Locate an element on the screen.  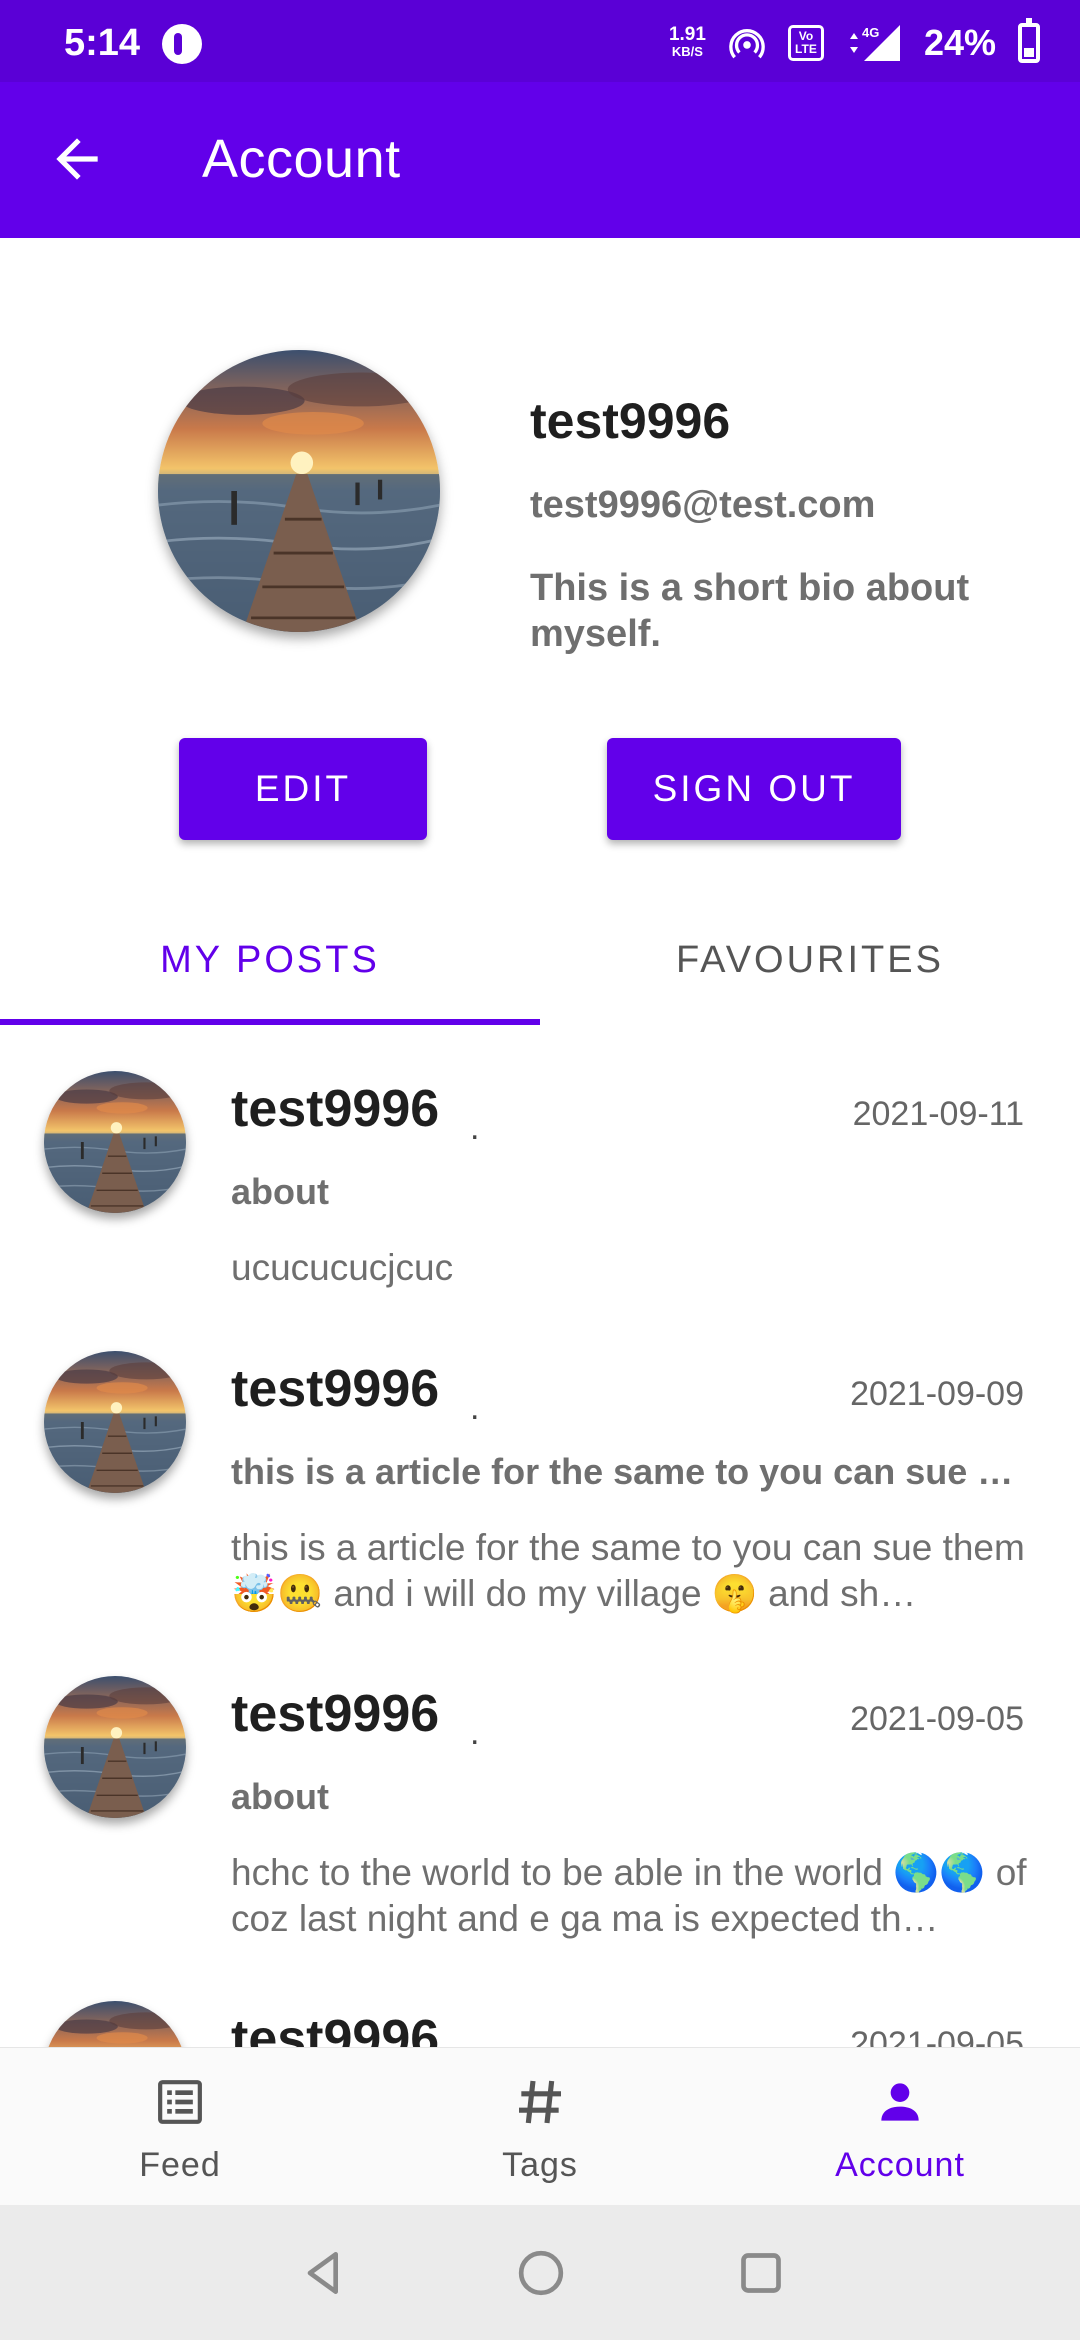
profile-bio: This is a short bio about myself. is located at coordinates (750, 611).